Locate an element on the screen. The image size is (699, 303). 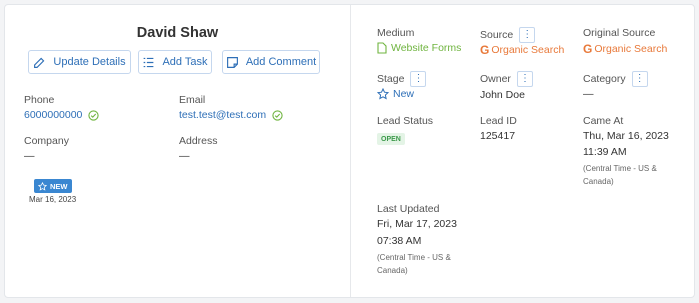
contact-name: David Shaw is located at coordinates (177, 33).